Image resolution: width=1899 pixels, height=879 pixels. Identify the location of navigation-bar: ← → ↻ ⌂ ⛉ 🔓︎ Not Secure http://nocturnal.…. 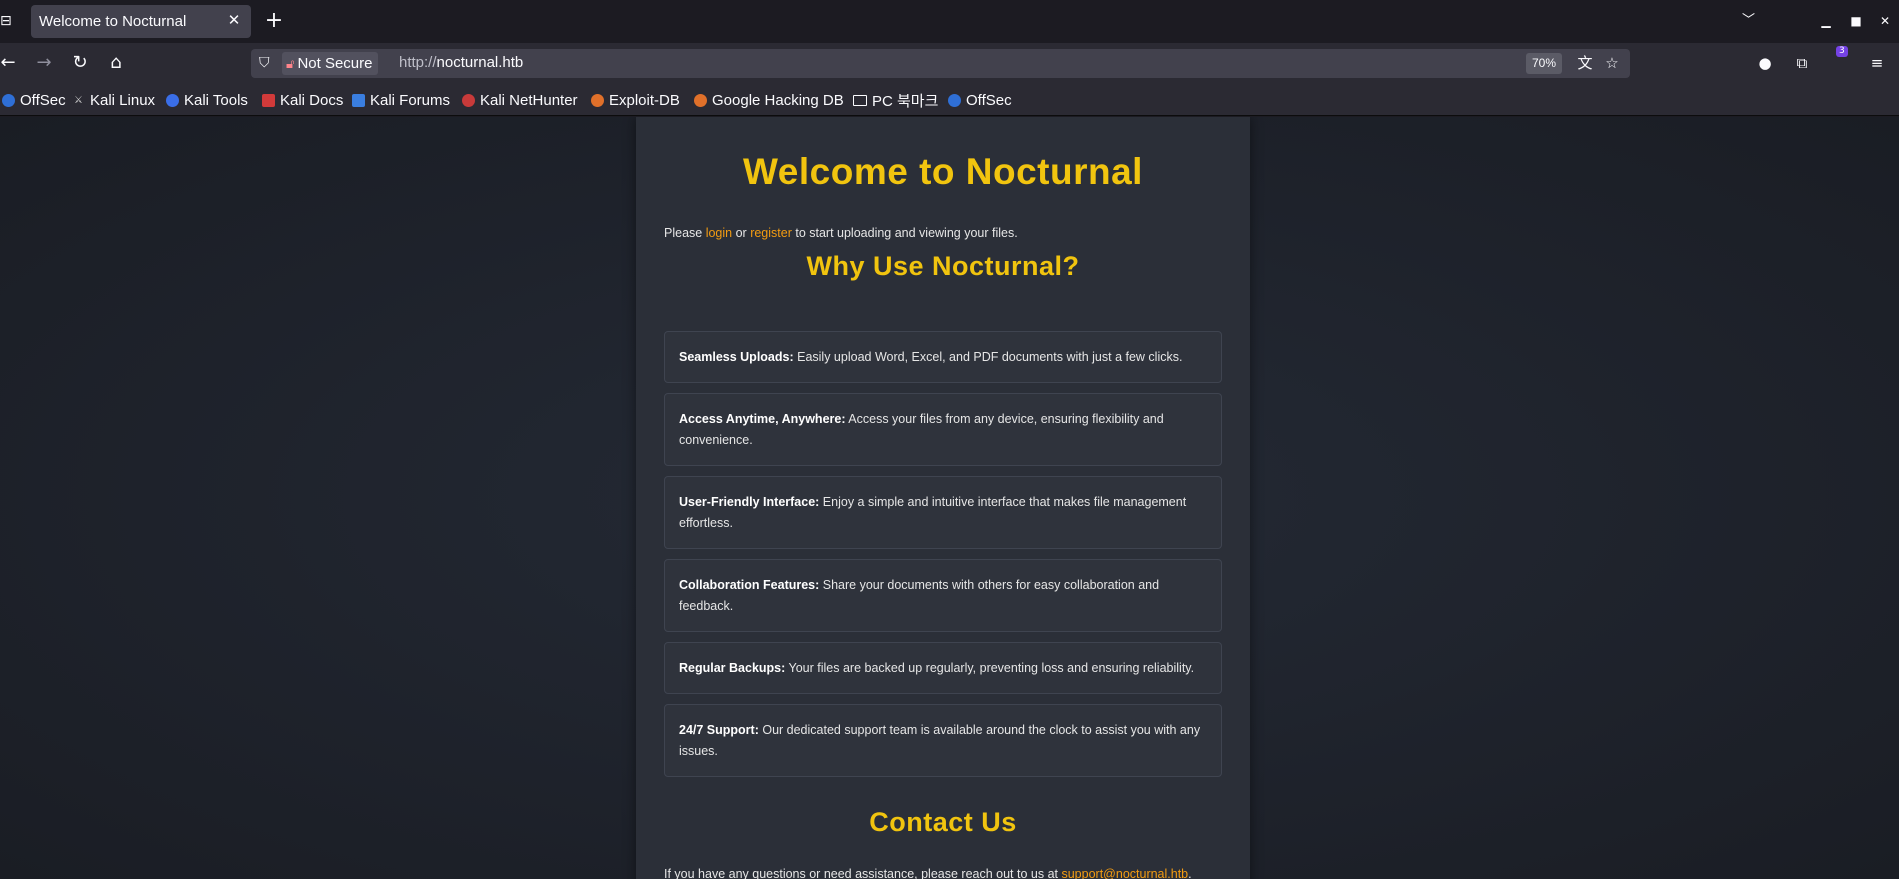
(949, 63).